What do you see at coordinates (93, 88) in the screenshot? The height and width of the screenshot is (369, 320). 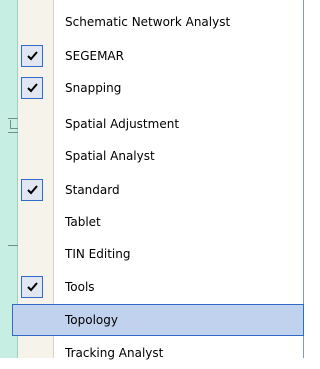 I see `menu-item-label: Snapping` at bounding box center [93, 88].